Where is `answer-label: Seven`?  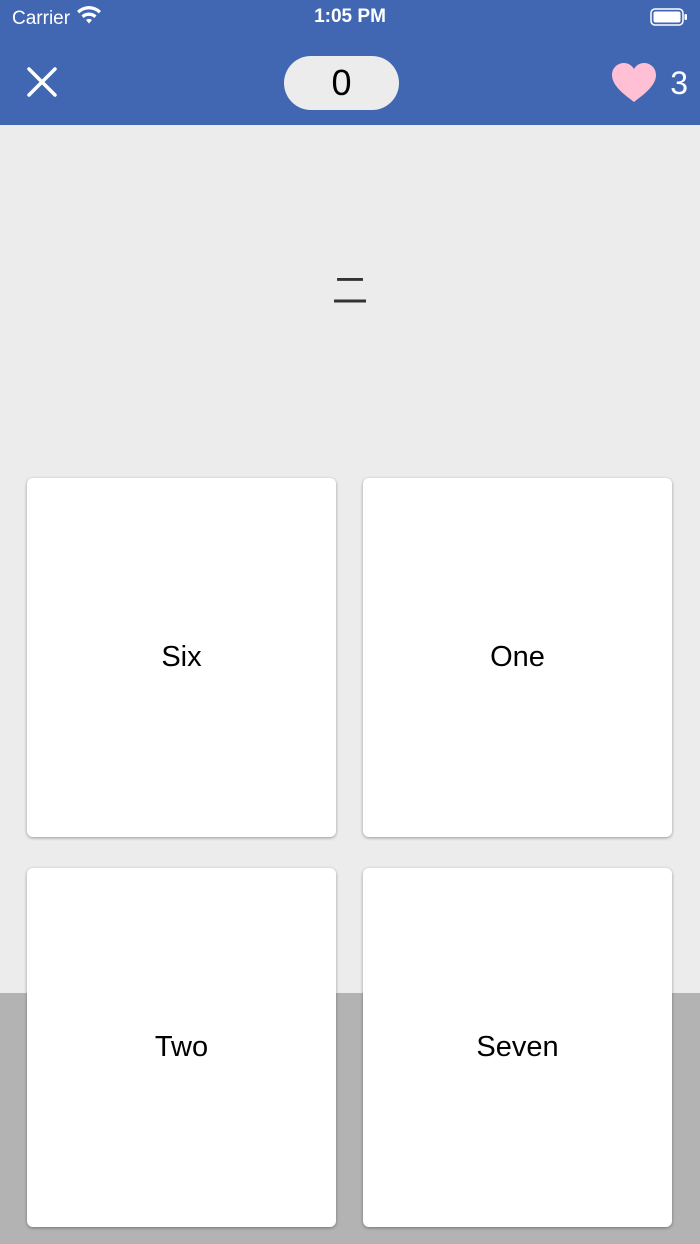 answer-label: Seven is located at coordinates (517, 1047).